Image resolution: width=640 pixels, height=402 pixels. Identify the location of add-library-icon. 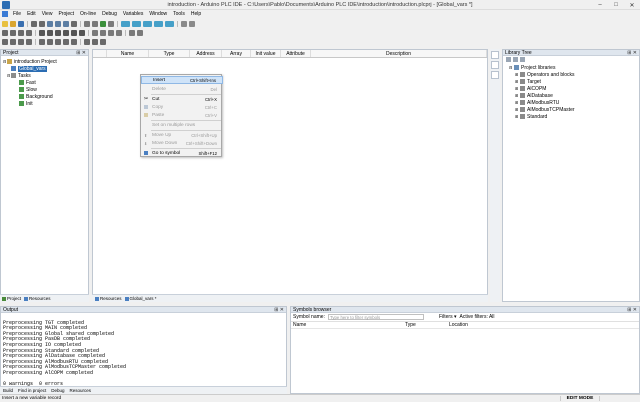
(508, 59).